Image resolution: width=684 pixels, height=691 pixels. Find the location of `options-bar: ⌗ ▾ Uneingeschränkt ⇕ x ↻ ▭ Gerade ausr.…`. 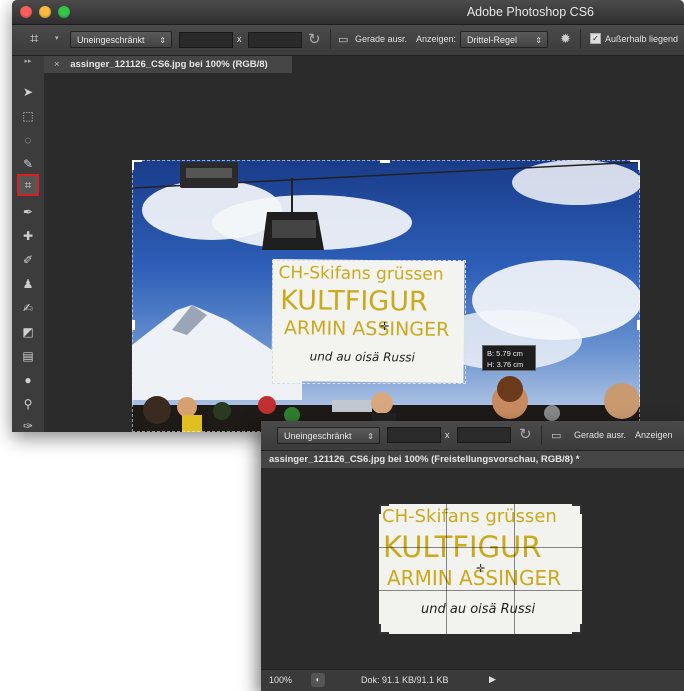

options-bar: ⌗ ▾ Uneingeschränkt ⇕ x ↻ ▭ Gerade ausr.… is located at coordinates (348, 40).